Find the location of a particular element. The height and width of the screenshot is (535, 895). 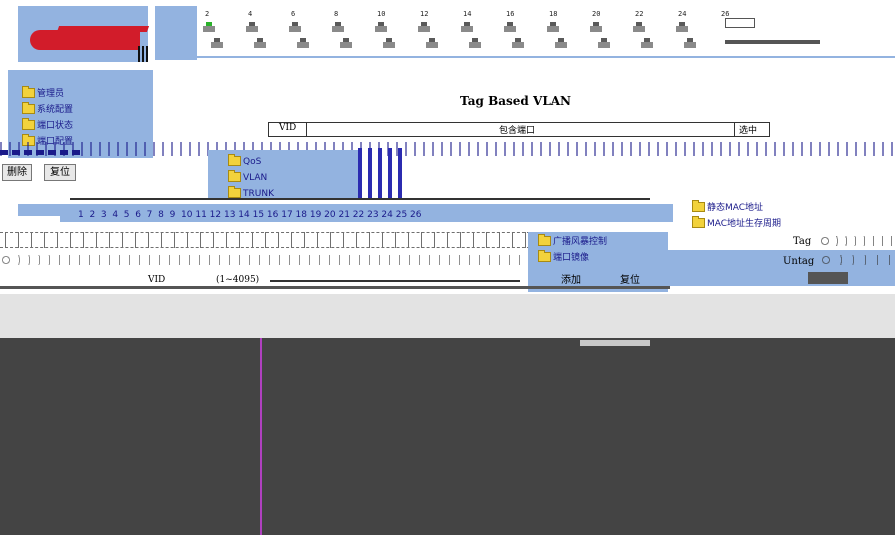

right-menu: 静态MAC地址 MAC地址生存周期 is located at coordinates (791, 214).